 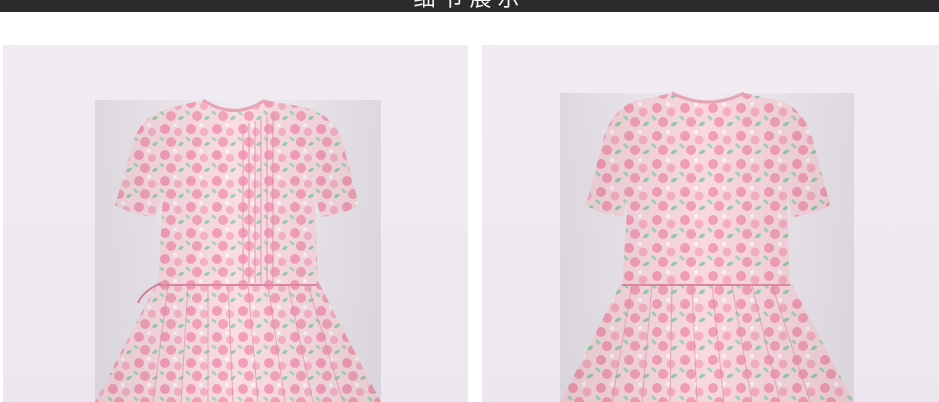 I want to click on header-title: 细节展示, so click(x=469, y=6).